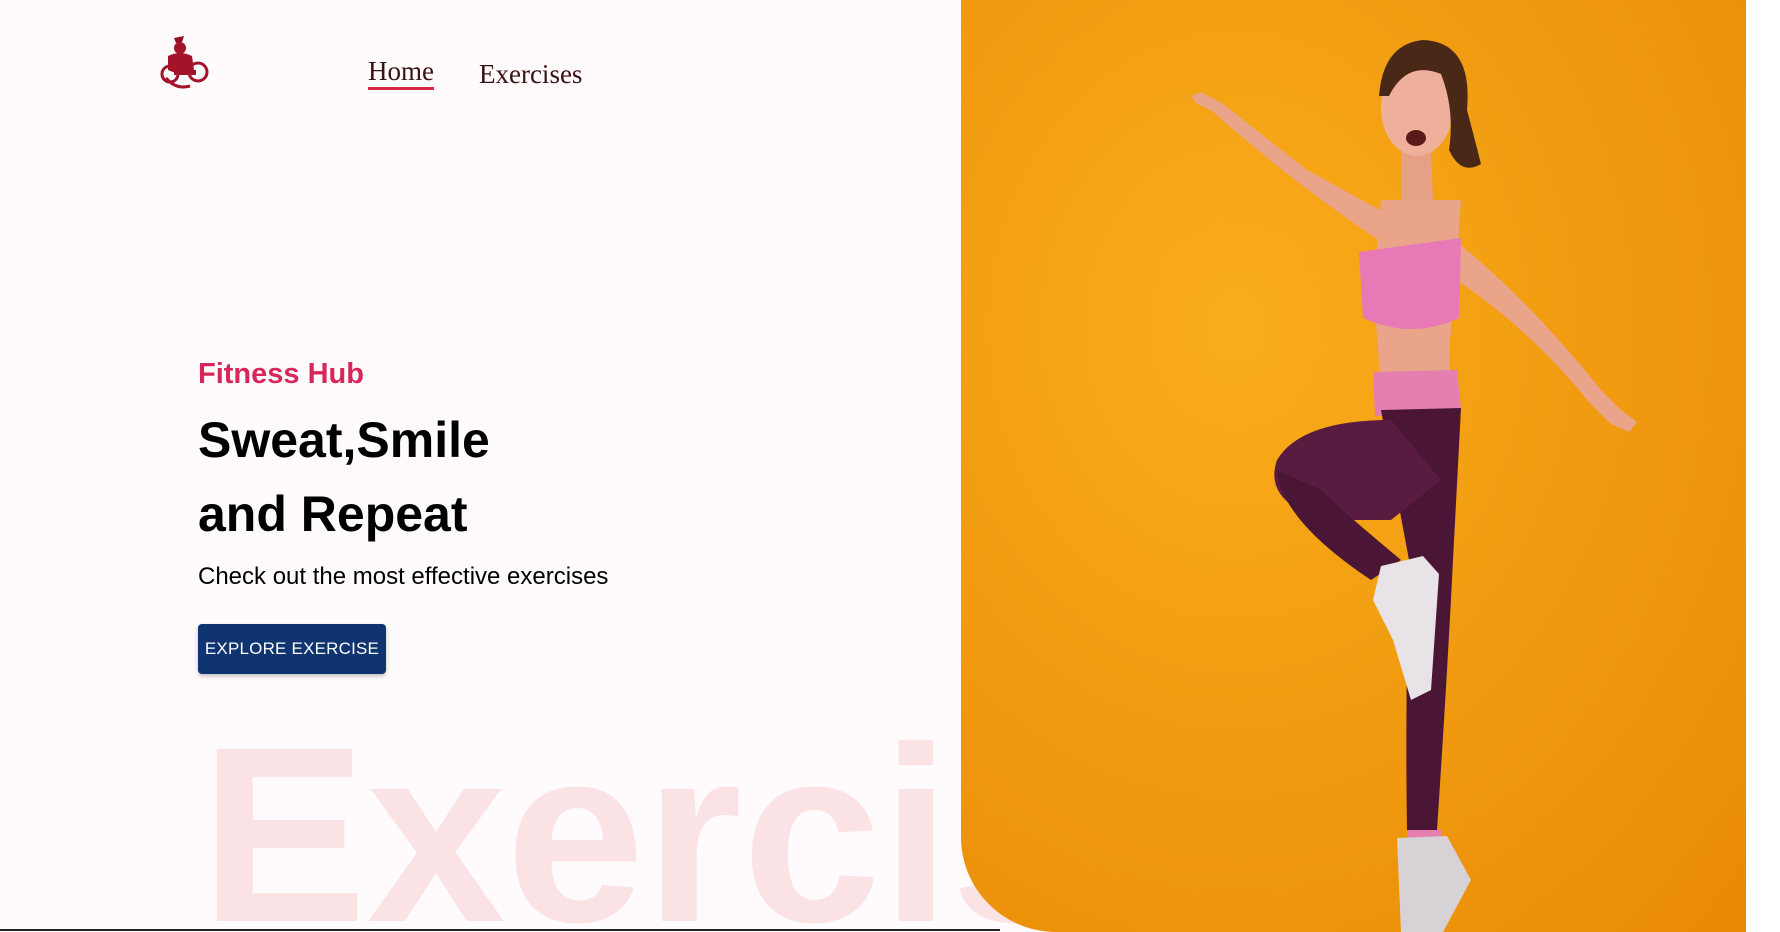 Image resolution: width=1780 pixels, height=932 pixels. Describe the element at coordinates (403, 576) in the screenshot. I see `hero-subtitle: Check out the most effective exercises` at that location.